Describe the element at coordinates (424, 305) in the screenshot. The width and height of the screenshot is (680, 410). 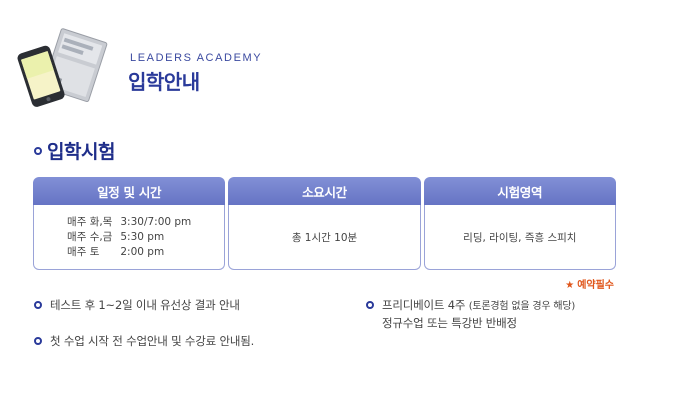
I see `note-main-text: 프리디베이트 4주` at that location.